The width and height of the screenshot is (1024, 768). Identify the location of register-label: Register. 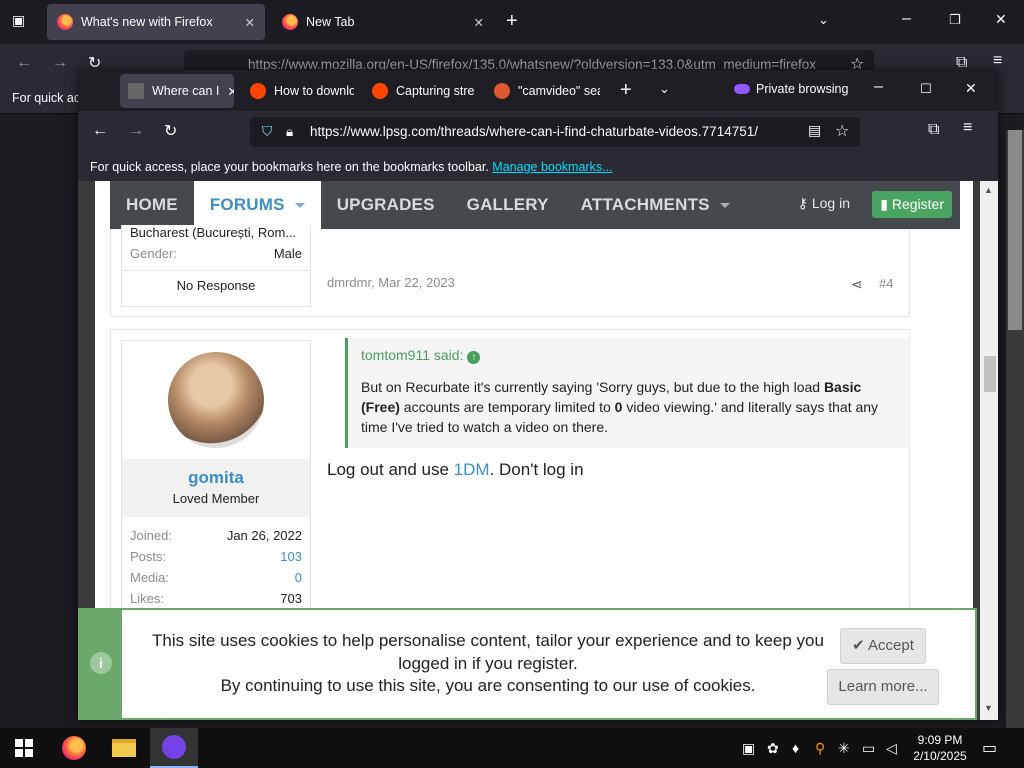
(917, 204).